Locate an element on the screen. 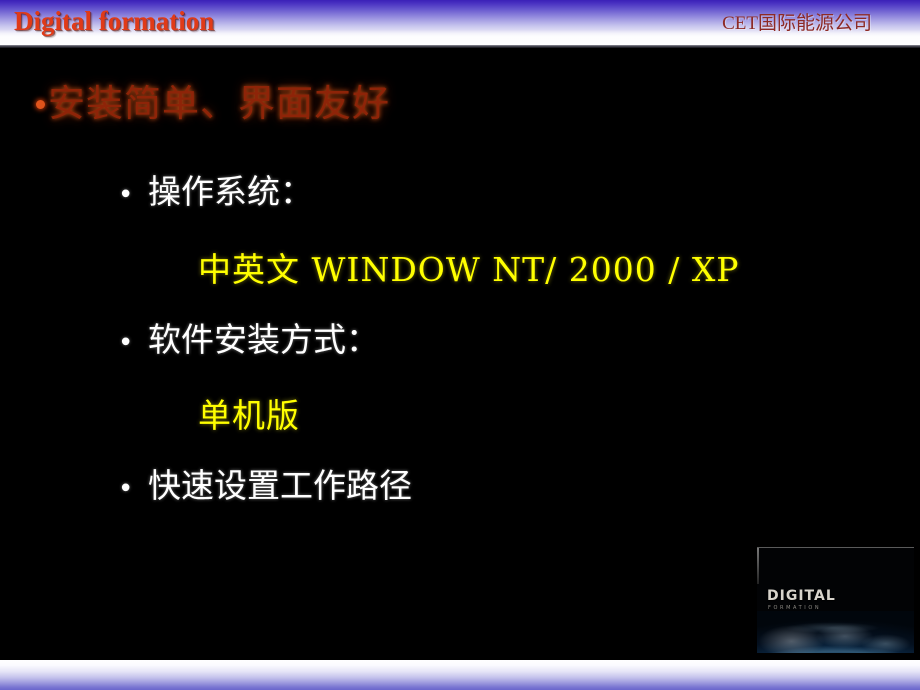 This screenshot has height=690, width=920. list-item: • 软件安装方式： is located at coordinates (248, 341).